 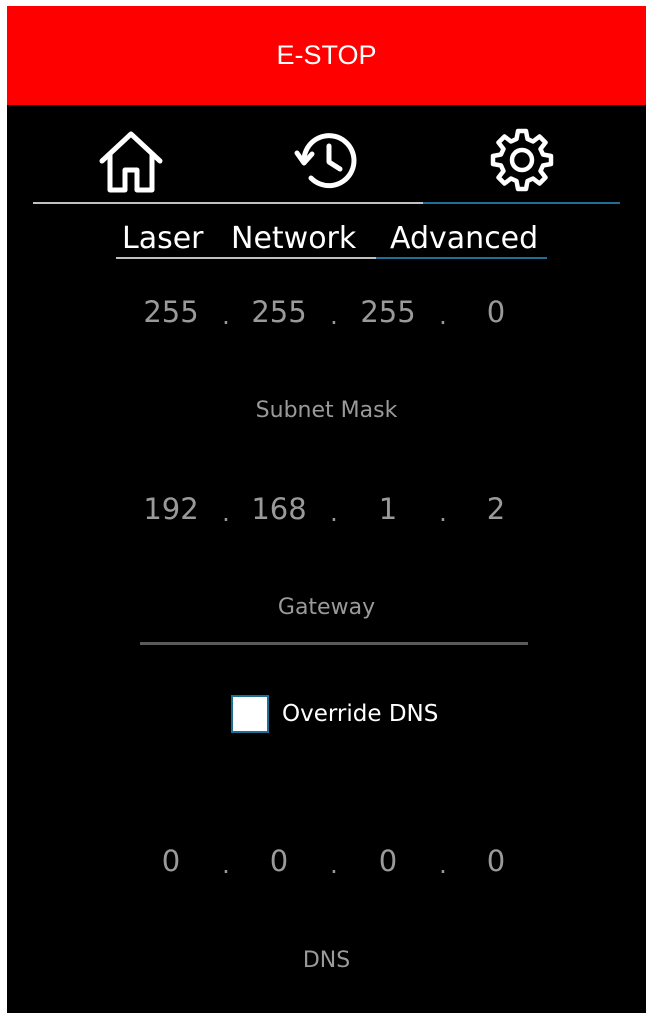 What do you see at coordinates (279, 312) in the screenshot?
I see `subnet-octet-2: 255` at bounding box center [279, 312].